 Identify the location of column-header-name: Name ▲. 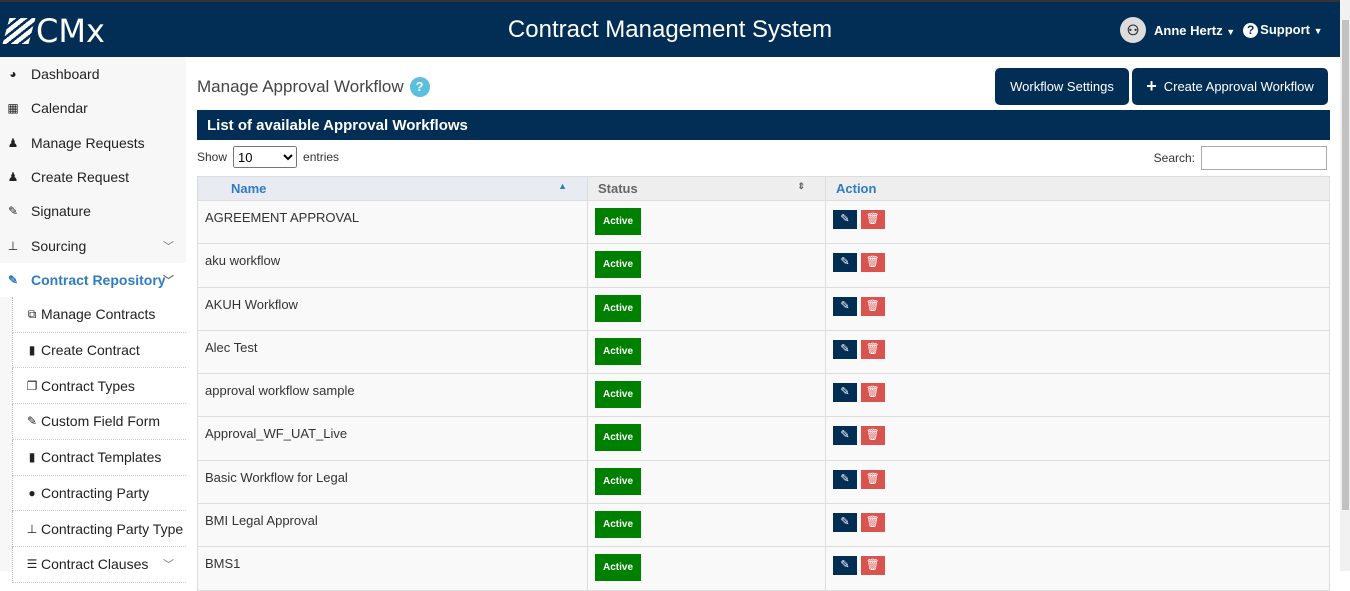
(392, 188).